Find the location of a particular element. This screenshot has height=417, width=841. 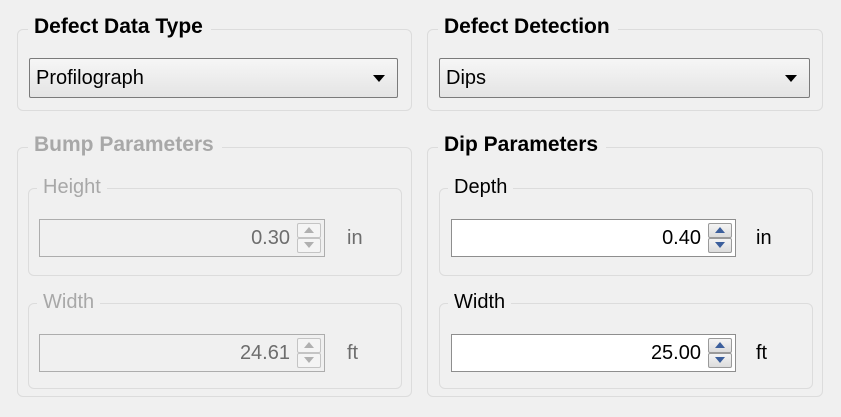

bump-width-group: Width 24.61 ft is located at coordinates (215, 339).